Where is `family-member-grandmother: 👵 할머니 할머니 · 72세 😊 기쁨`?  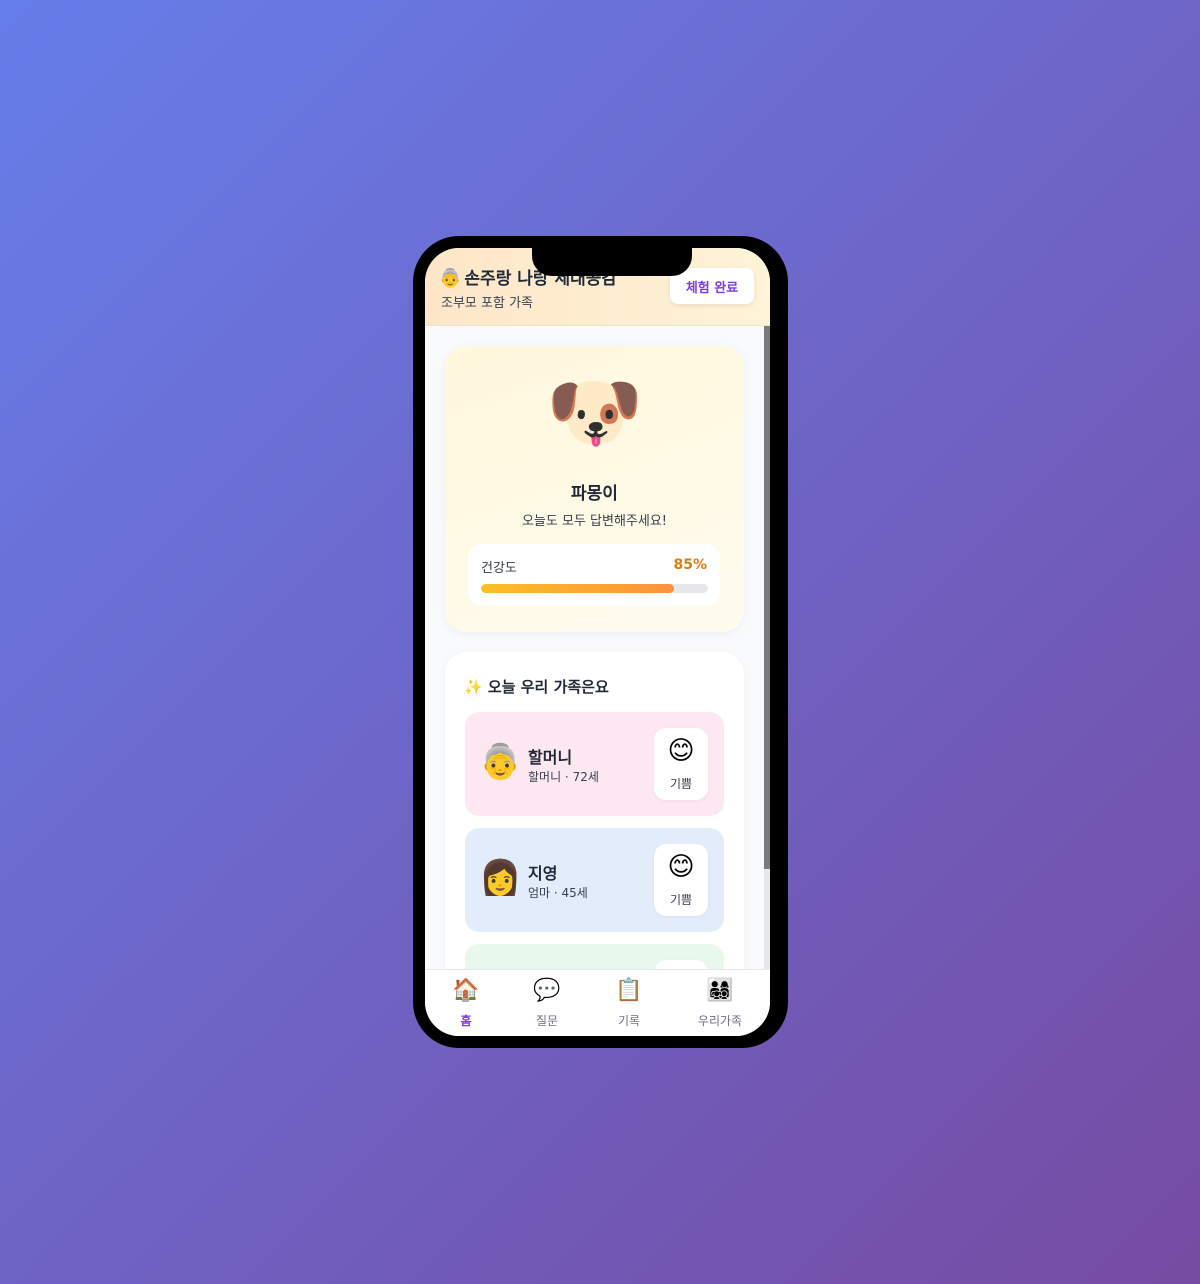 family-member-grandmother: 👵 할머니 할머니 · 72세 😊 기쁨 is located at coordinates (594, 764).